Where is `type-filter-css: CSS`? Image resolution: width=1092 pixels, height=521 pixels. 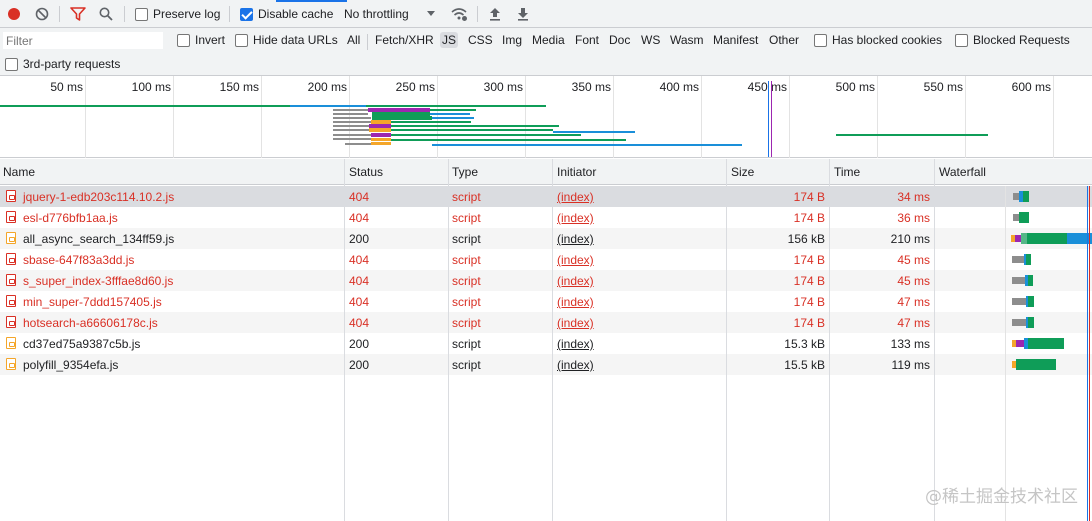 type-filter-css: CSS is located at coordinates (480, 40).